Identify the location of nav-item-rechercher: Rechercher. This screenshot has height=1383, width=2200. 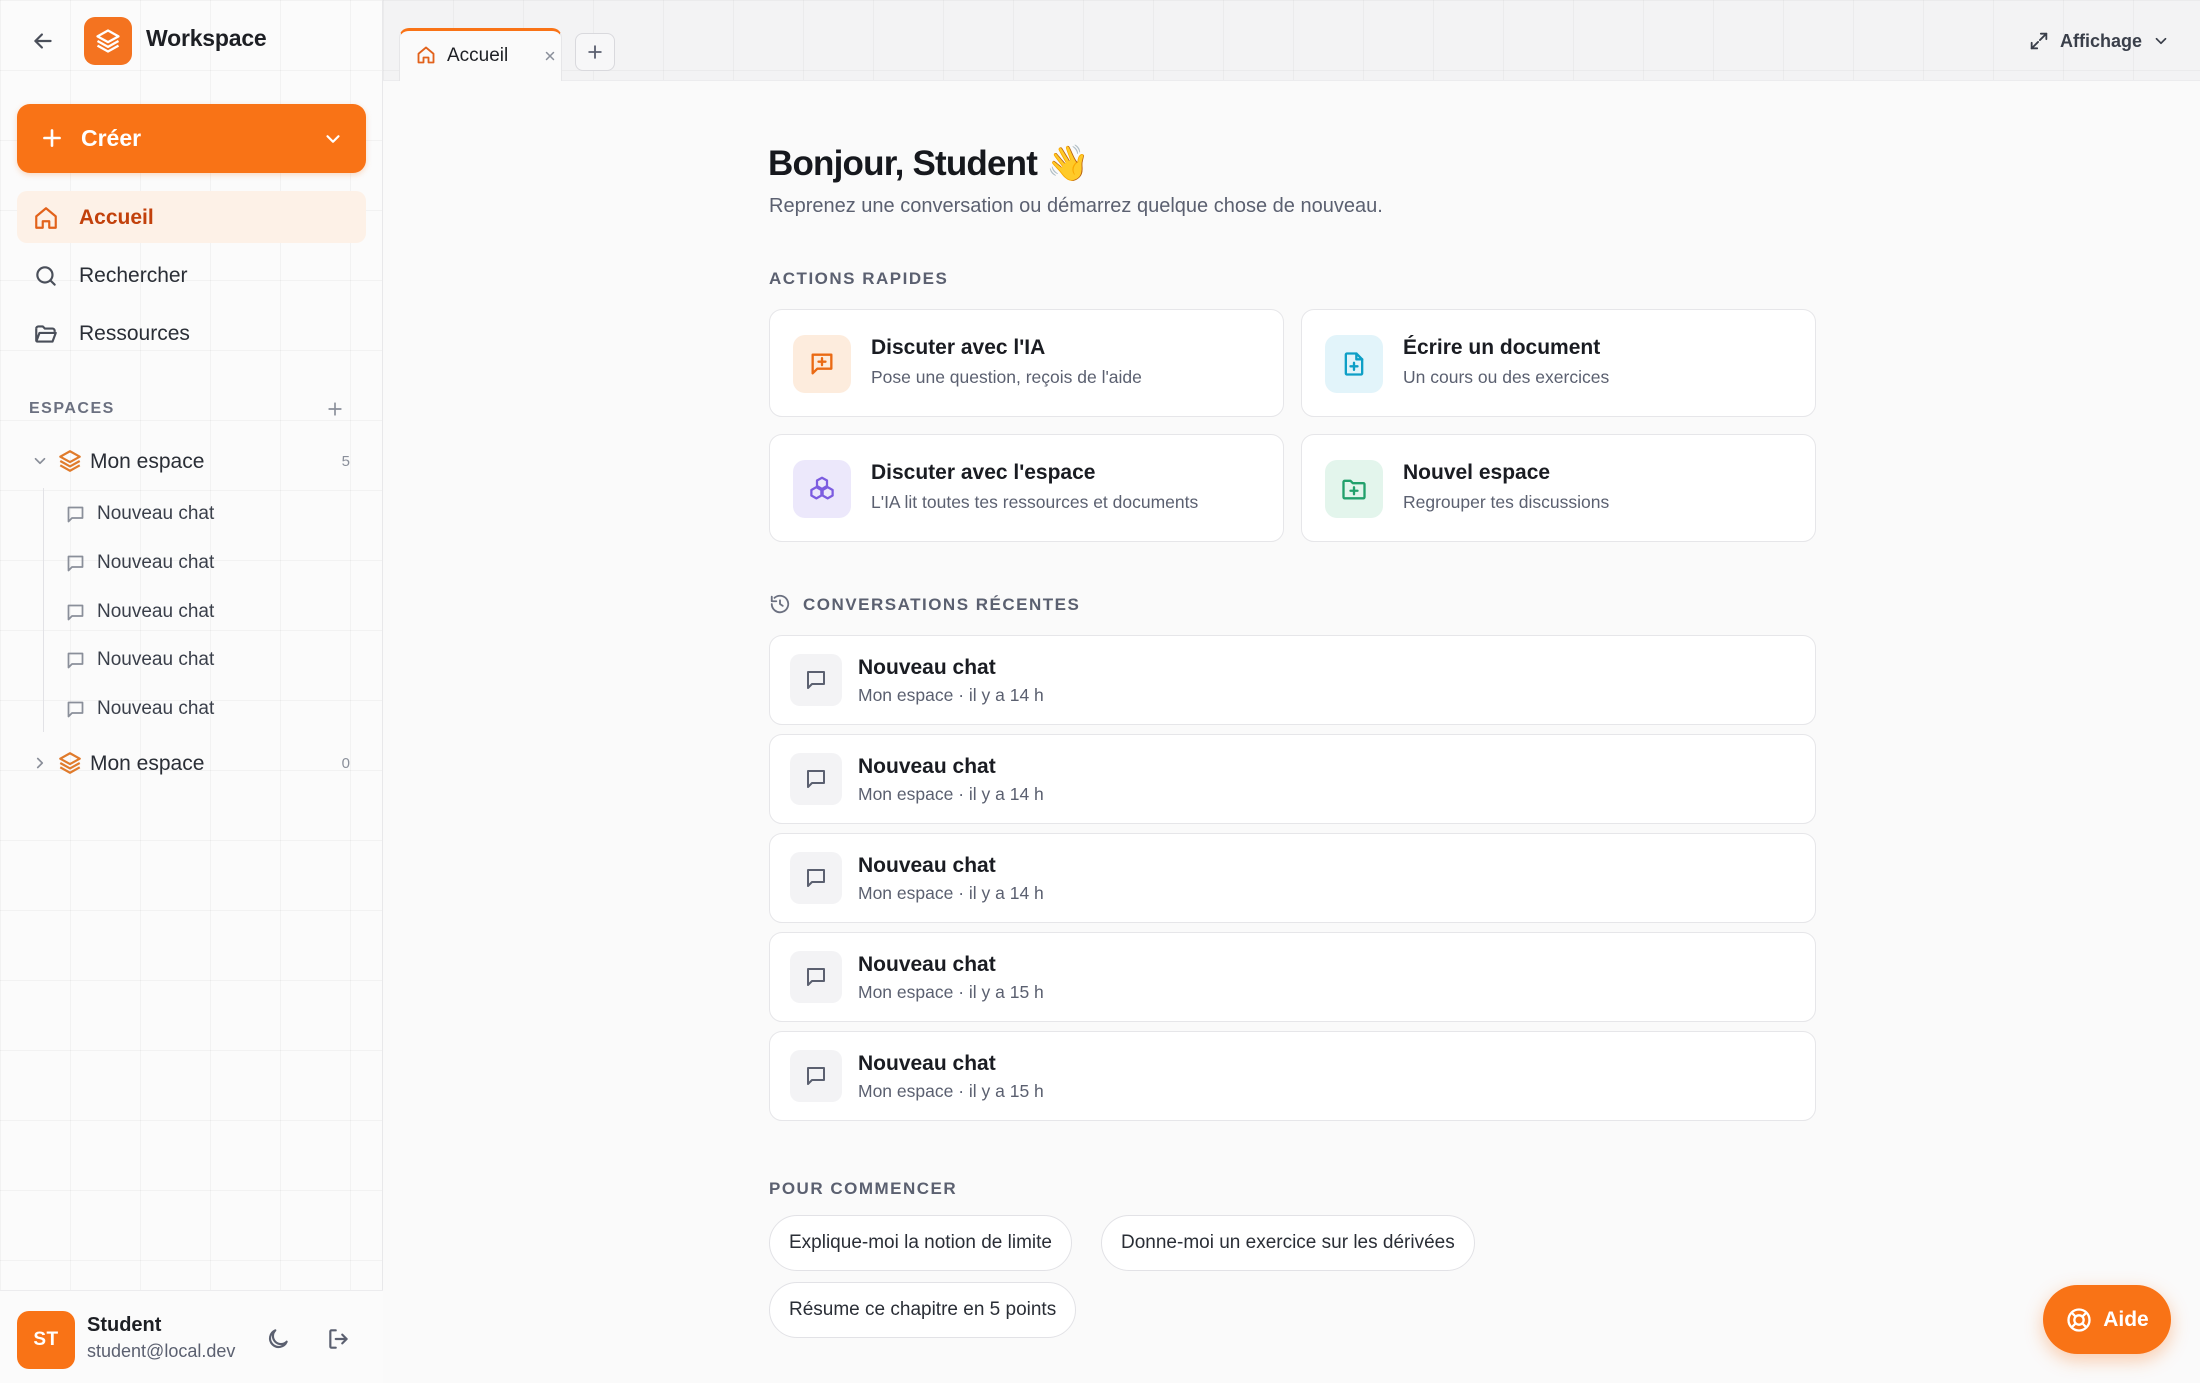
(191, 275).